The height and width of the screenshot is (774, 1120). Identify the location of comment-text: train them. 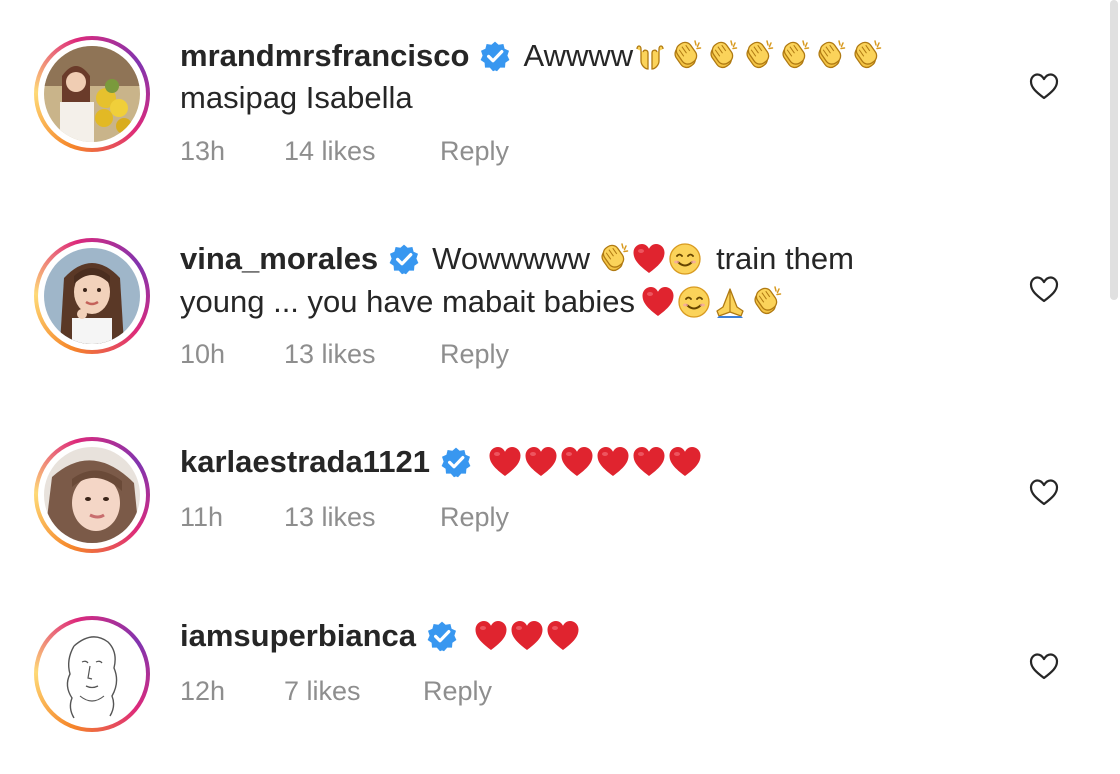
(785, 258).